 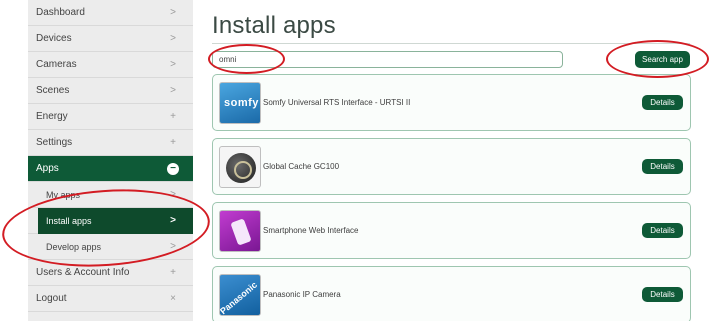 I want to click on sidebar-subitem-install-apps: Install apps >, so click(x=110, y=220).